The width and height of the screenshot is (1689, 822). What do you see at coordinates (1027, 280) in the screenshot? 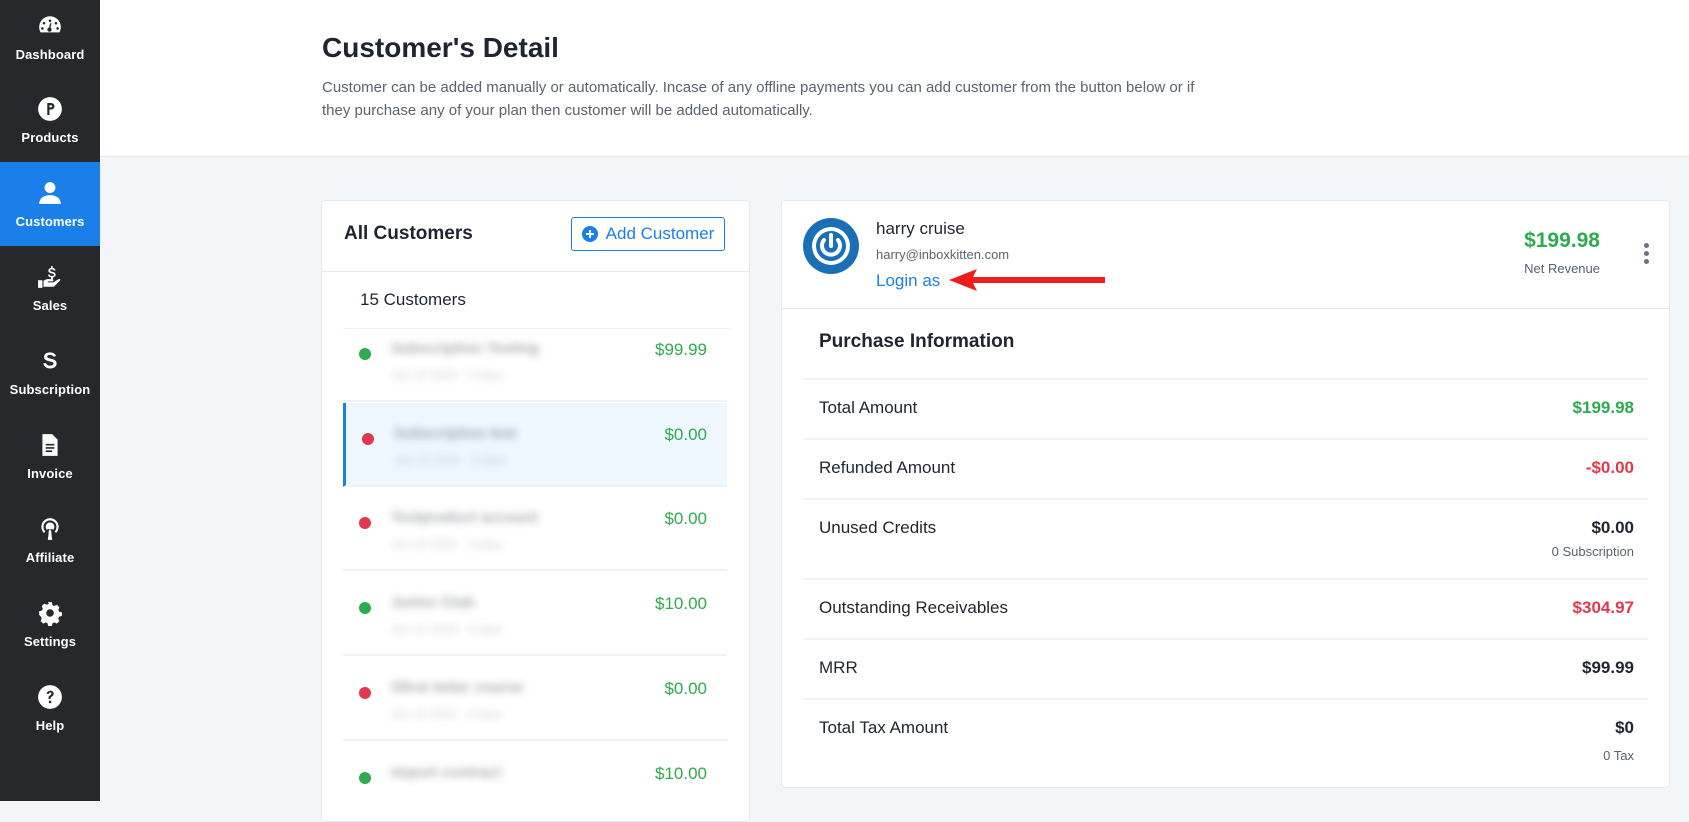
I see `red-arrow-annotation` at bounding box center [1027, 280].